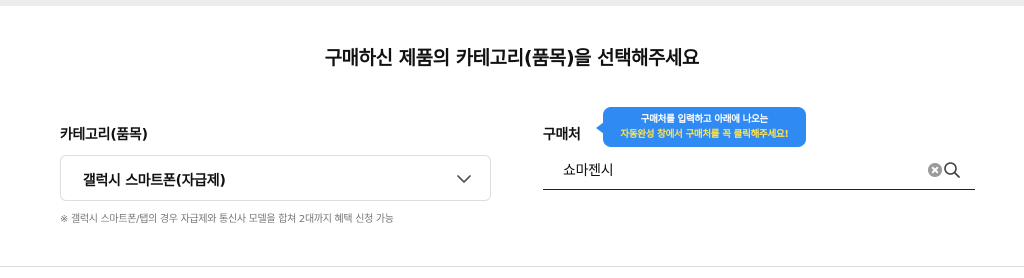 The image size is (1024, 278). What do you see at coordinates (512, 58) in the screenshot?
I see `page-title: 구매하신 제품의 카테고리(품목)을 선택해주세요` at bounding box center [512, 58].